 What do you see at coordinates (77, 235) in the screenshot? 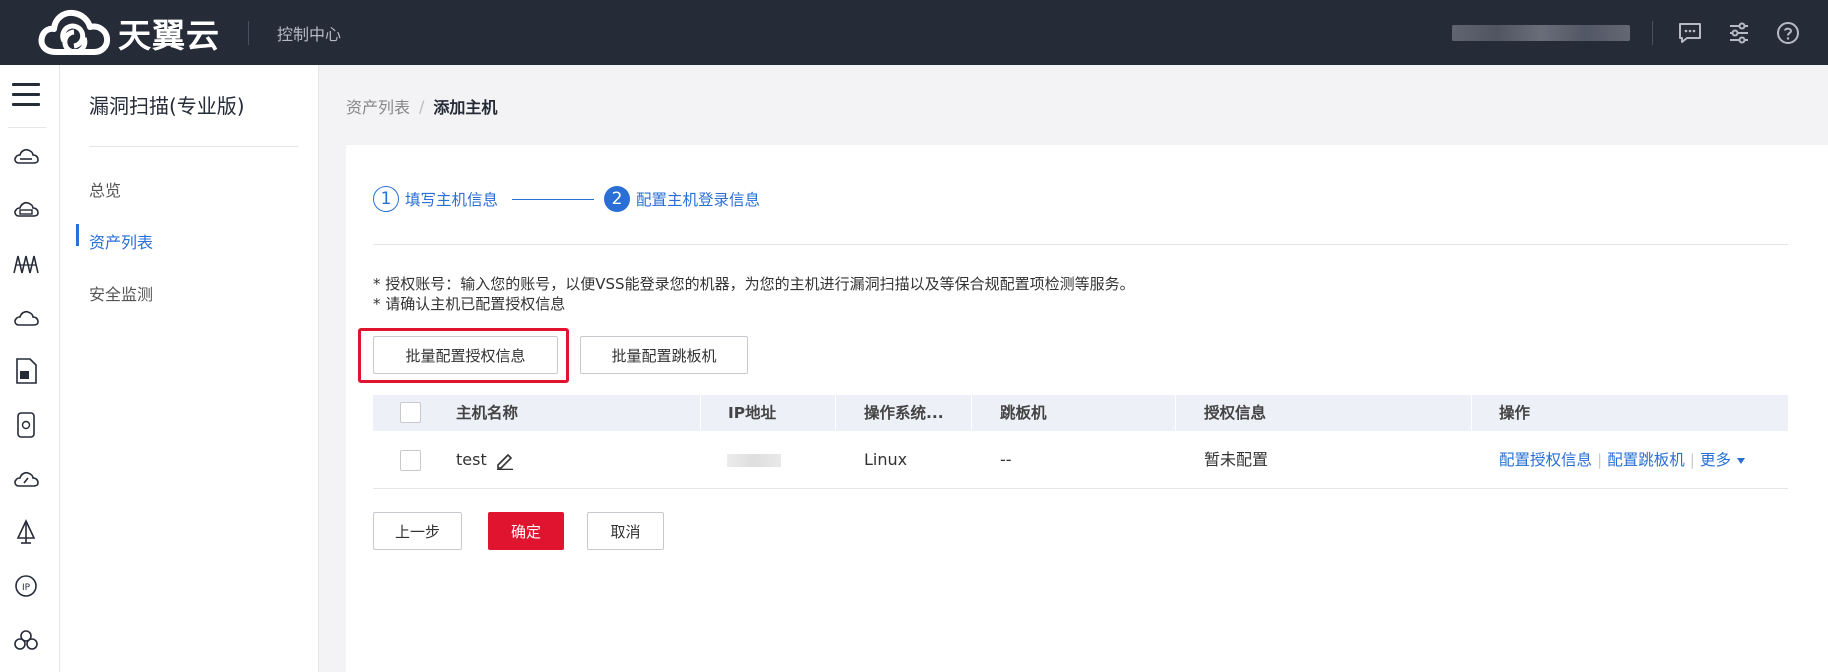
I see `active-indicator` at bounding box center [77, 235].